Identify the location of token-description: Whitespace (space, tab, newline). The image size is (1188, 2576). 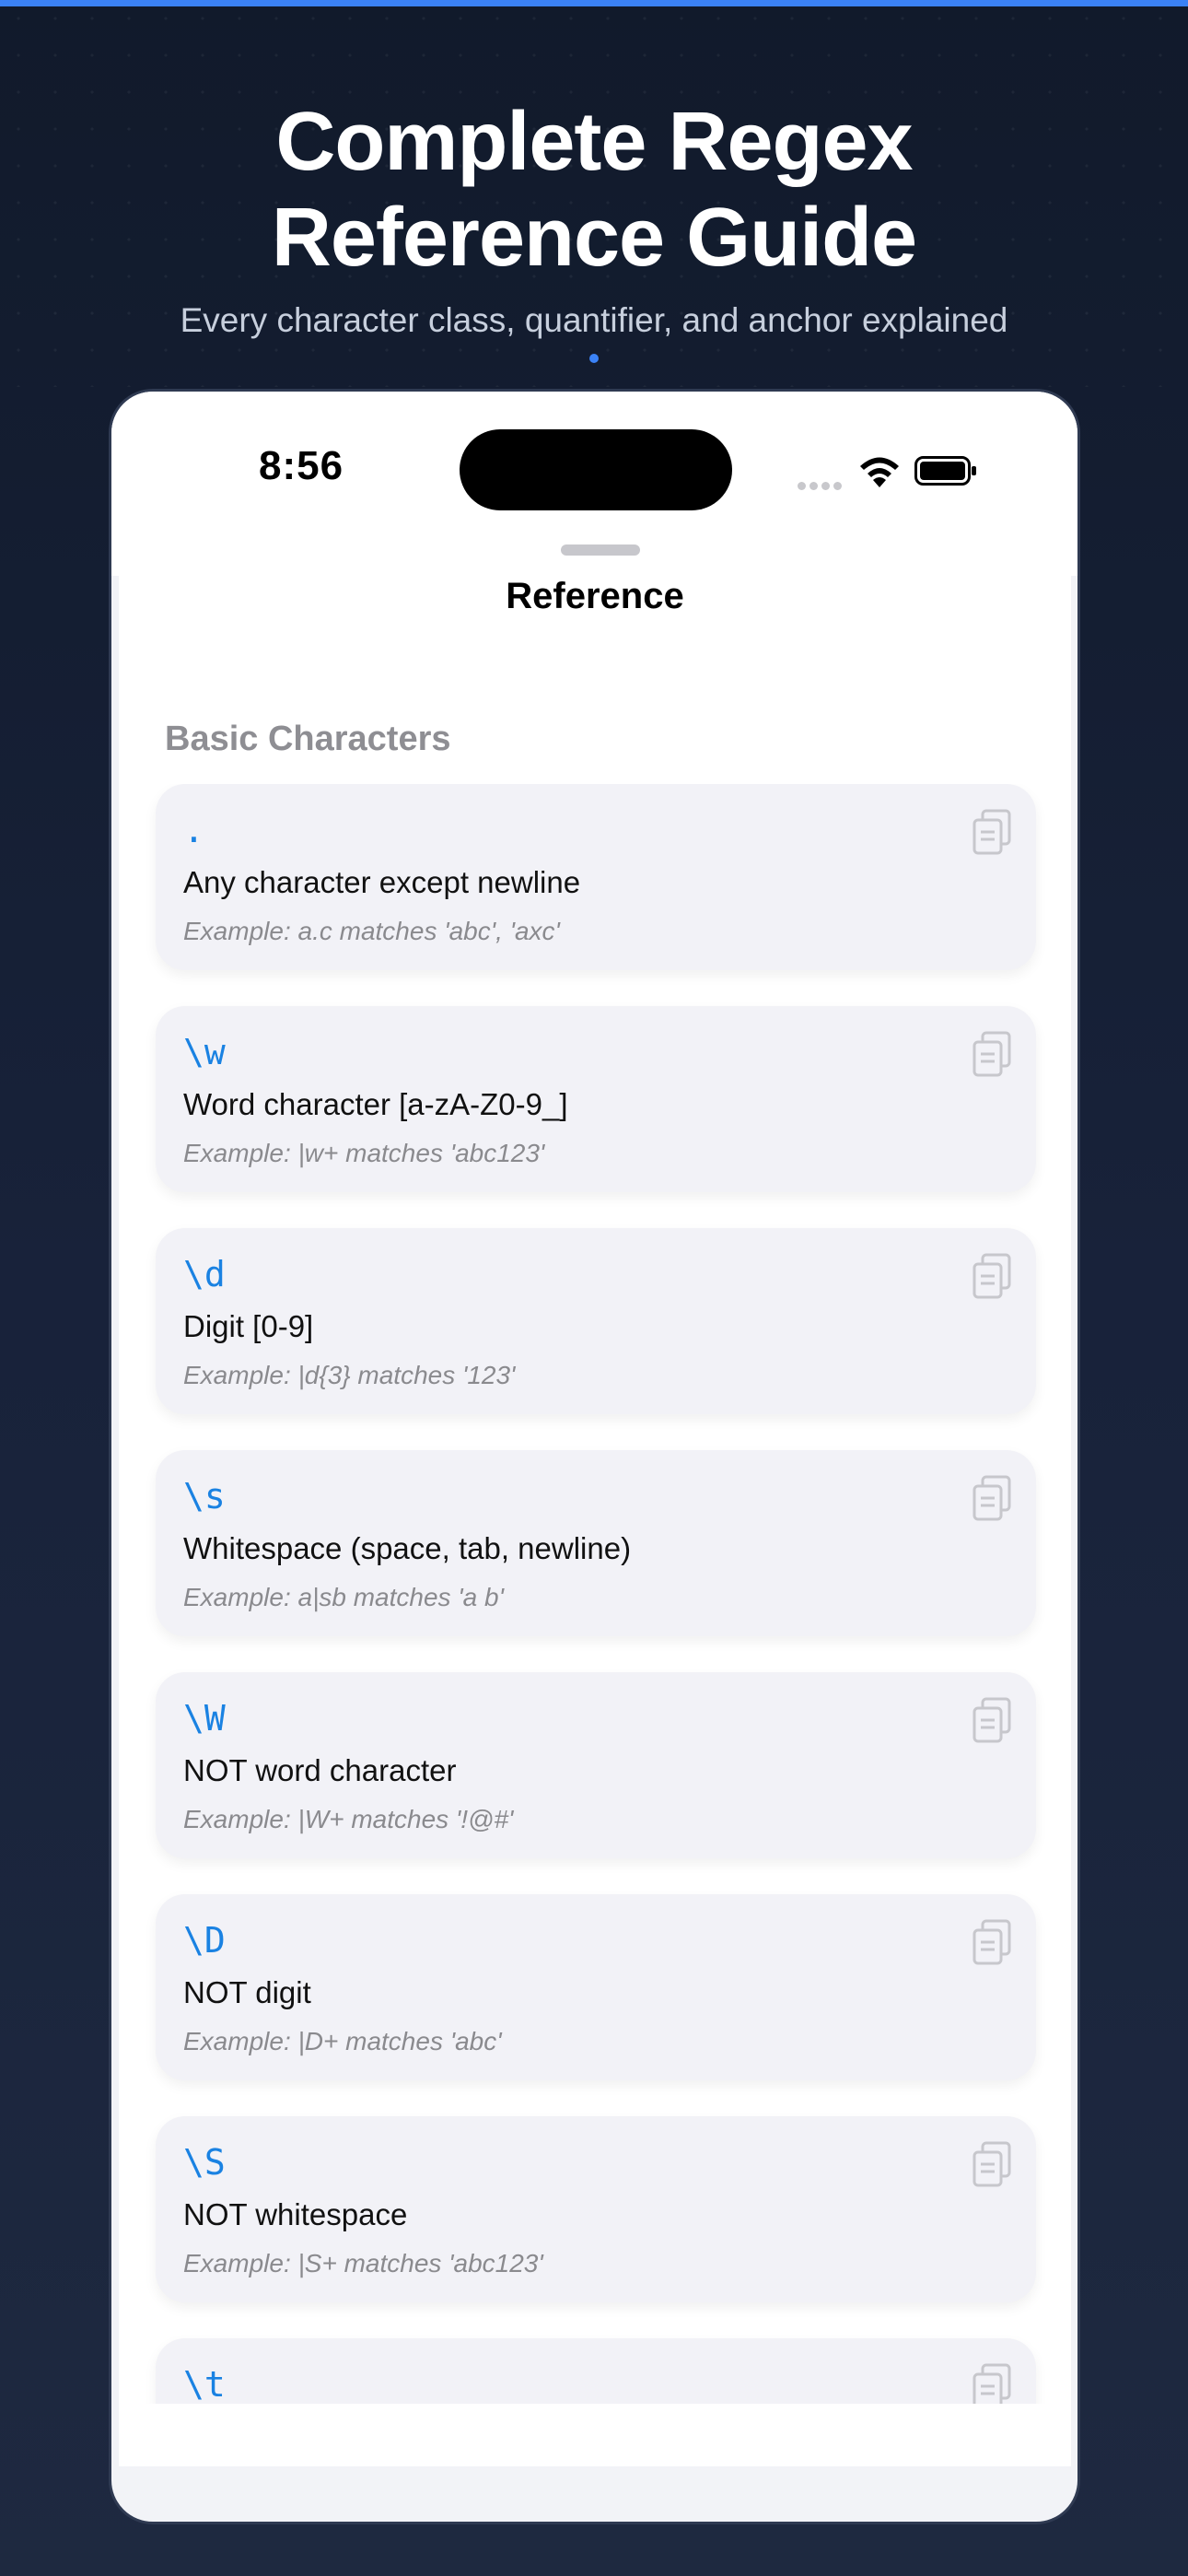
(407, 1548).